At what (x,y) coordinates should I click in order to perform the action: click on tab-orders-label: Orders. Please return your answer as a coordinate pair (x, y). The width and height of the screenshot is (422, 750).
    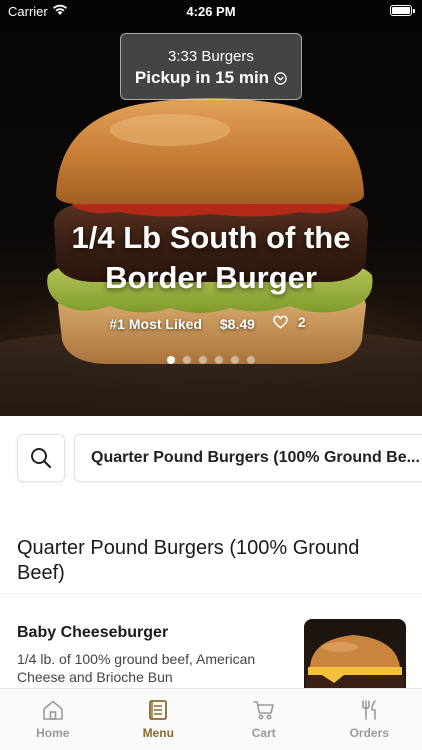
    Looking at the image, I should click on (369, 733).